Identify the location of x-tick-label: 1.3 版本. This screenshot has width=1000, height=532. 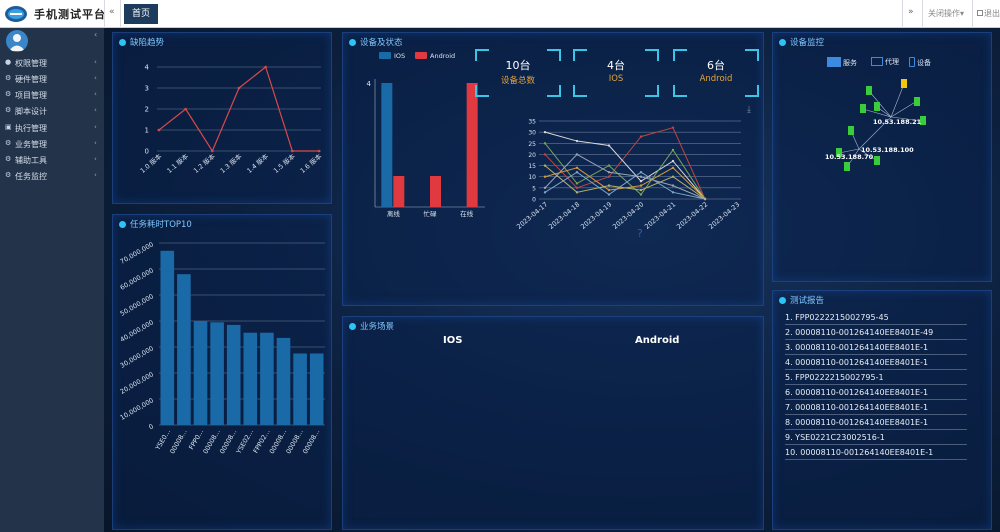
(231, 163).